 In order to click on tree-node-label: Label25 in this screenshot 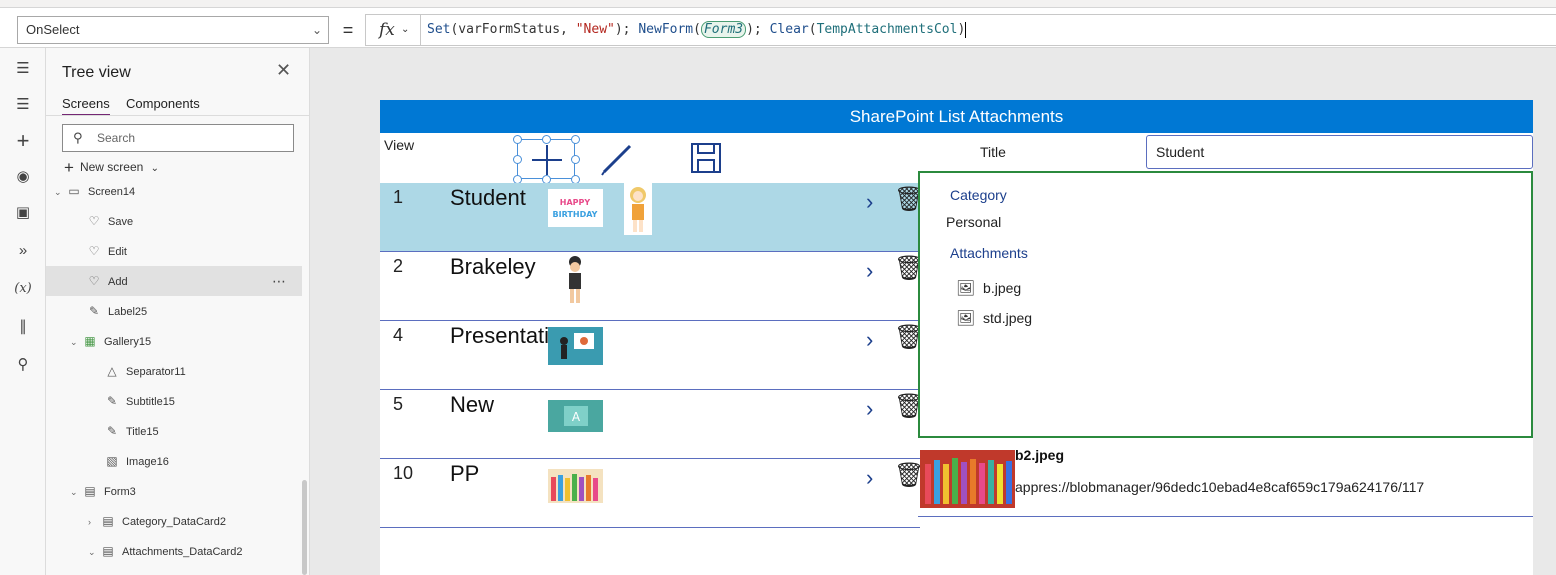, I will do `click(128, 312)`.